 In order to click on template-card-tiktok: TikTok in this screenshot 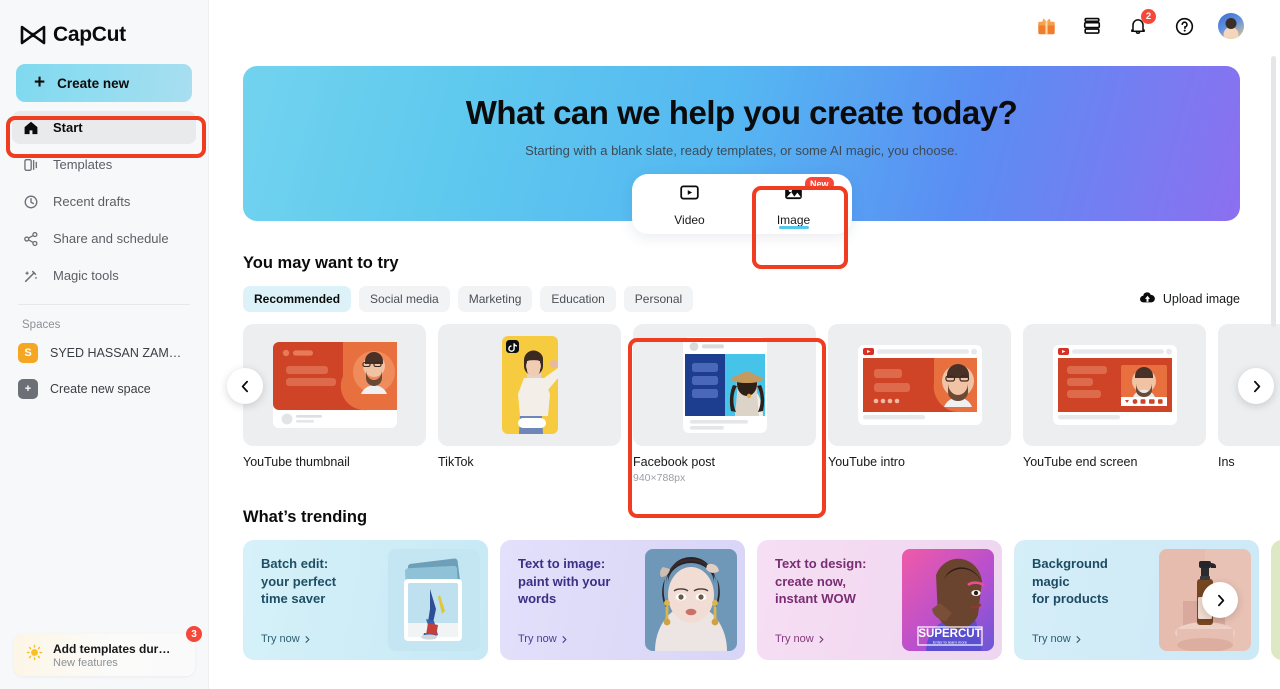, I will do `click(529, 404)`.